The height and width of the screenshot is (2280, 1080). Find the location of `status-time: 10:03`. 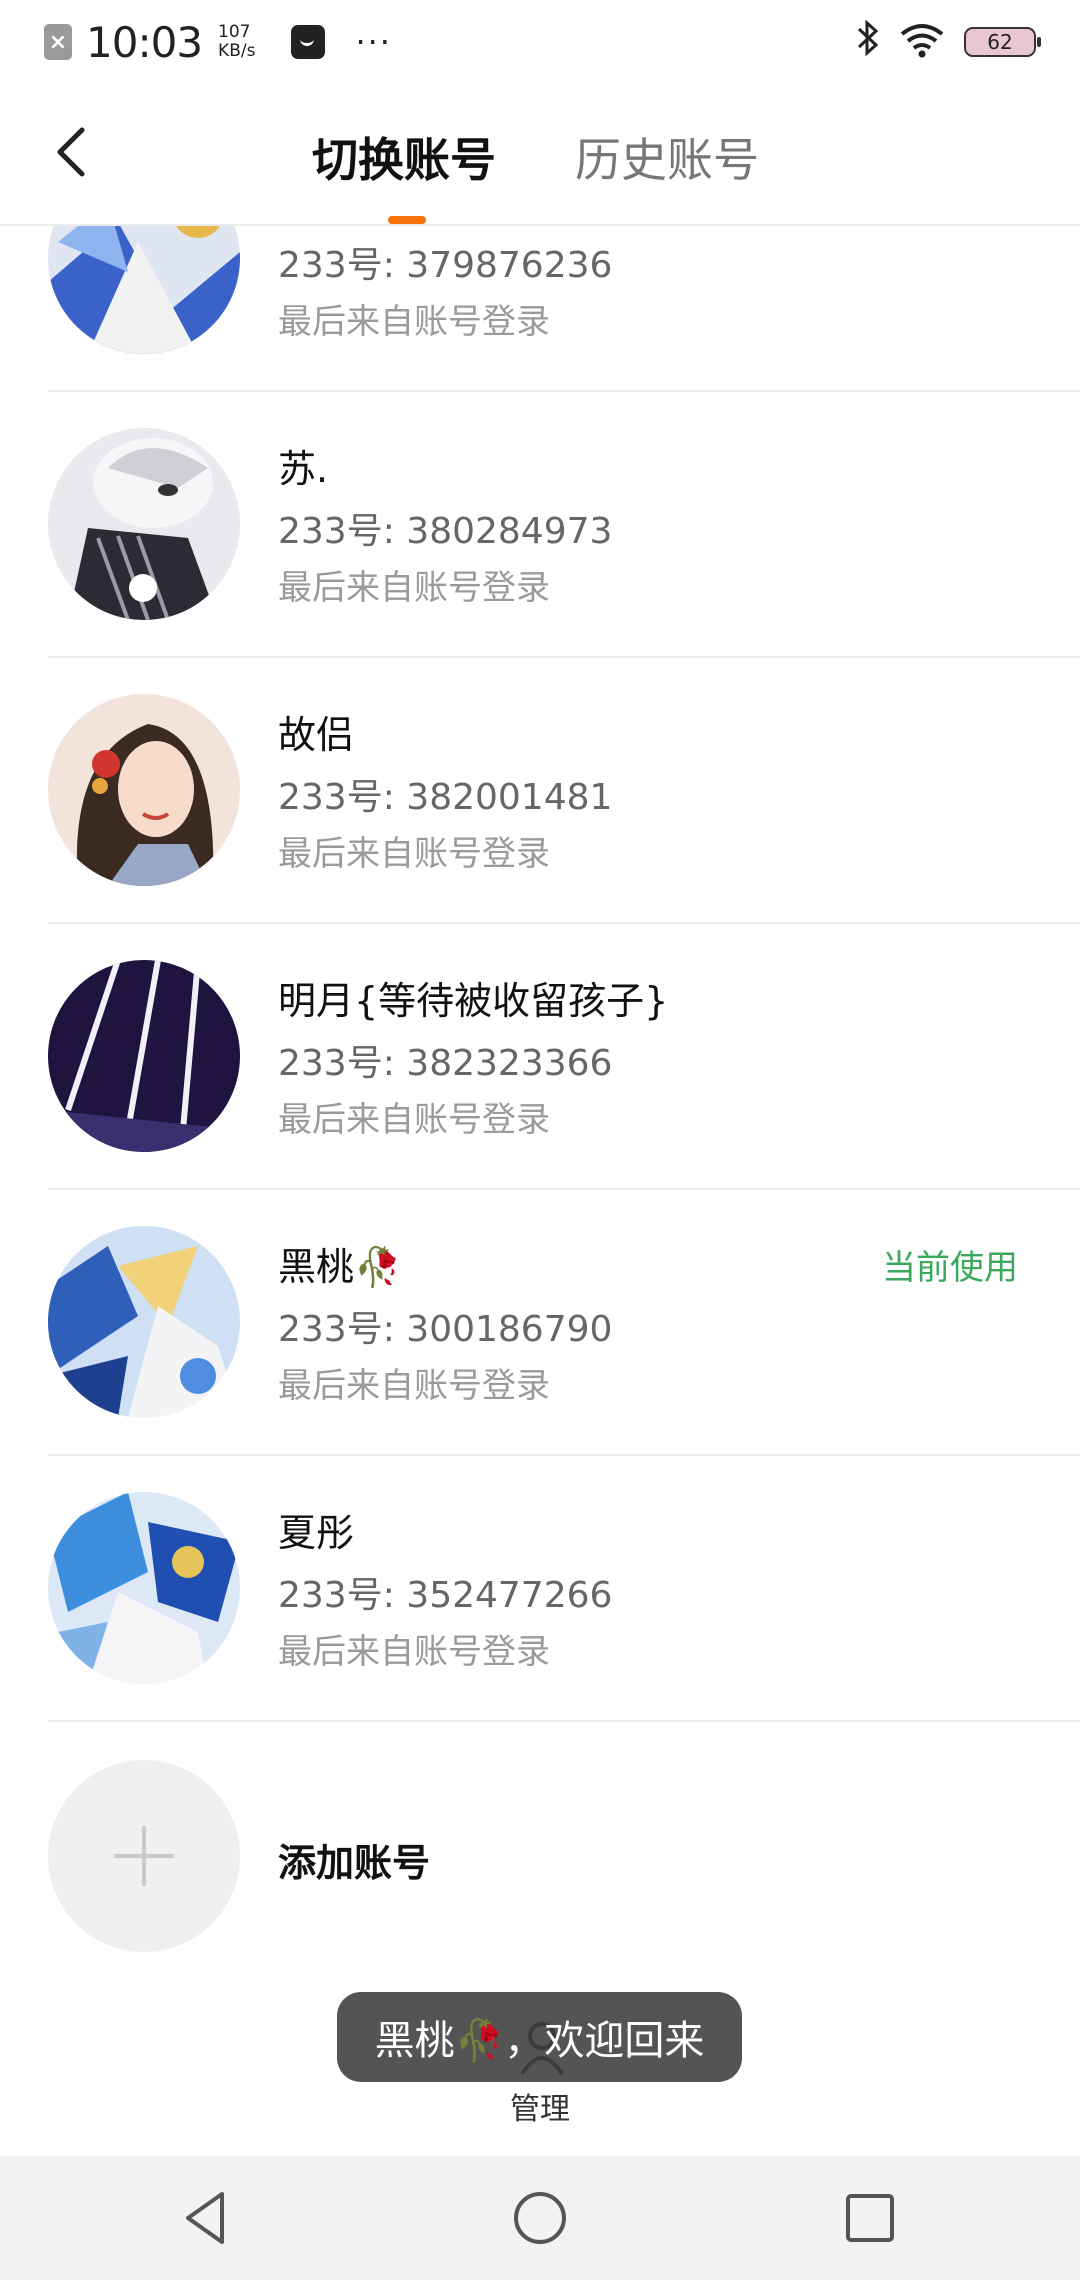

status-time: 10:03 is located at coordinates (144, 42).